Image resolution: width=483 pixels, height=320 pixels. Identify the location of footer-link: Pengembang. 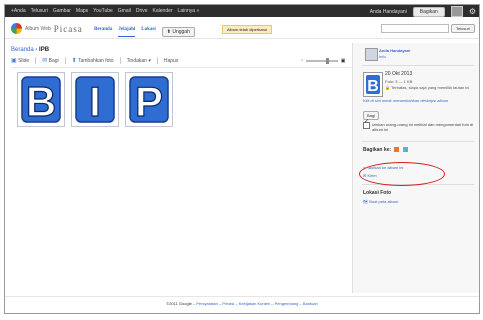
(287, 303).